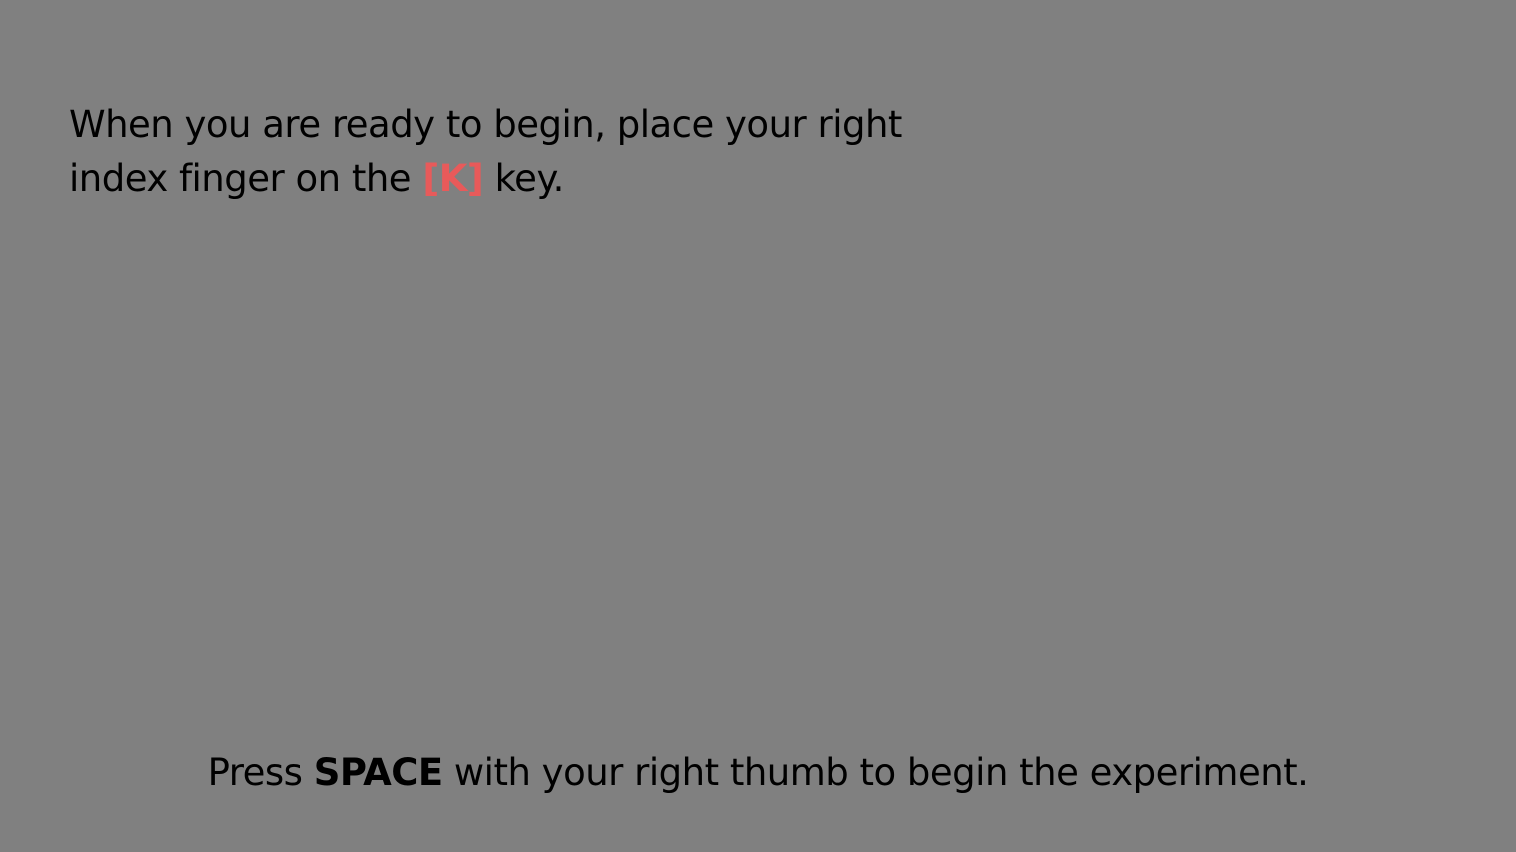 This screenshot has height=852, width=1516. Describe the element at coordinates (260, 772) in the screenshot. I see `prompt-start: Press` at that location.